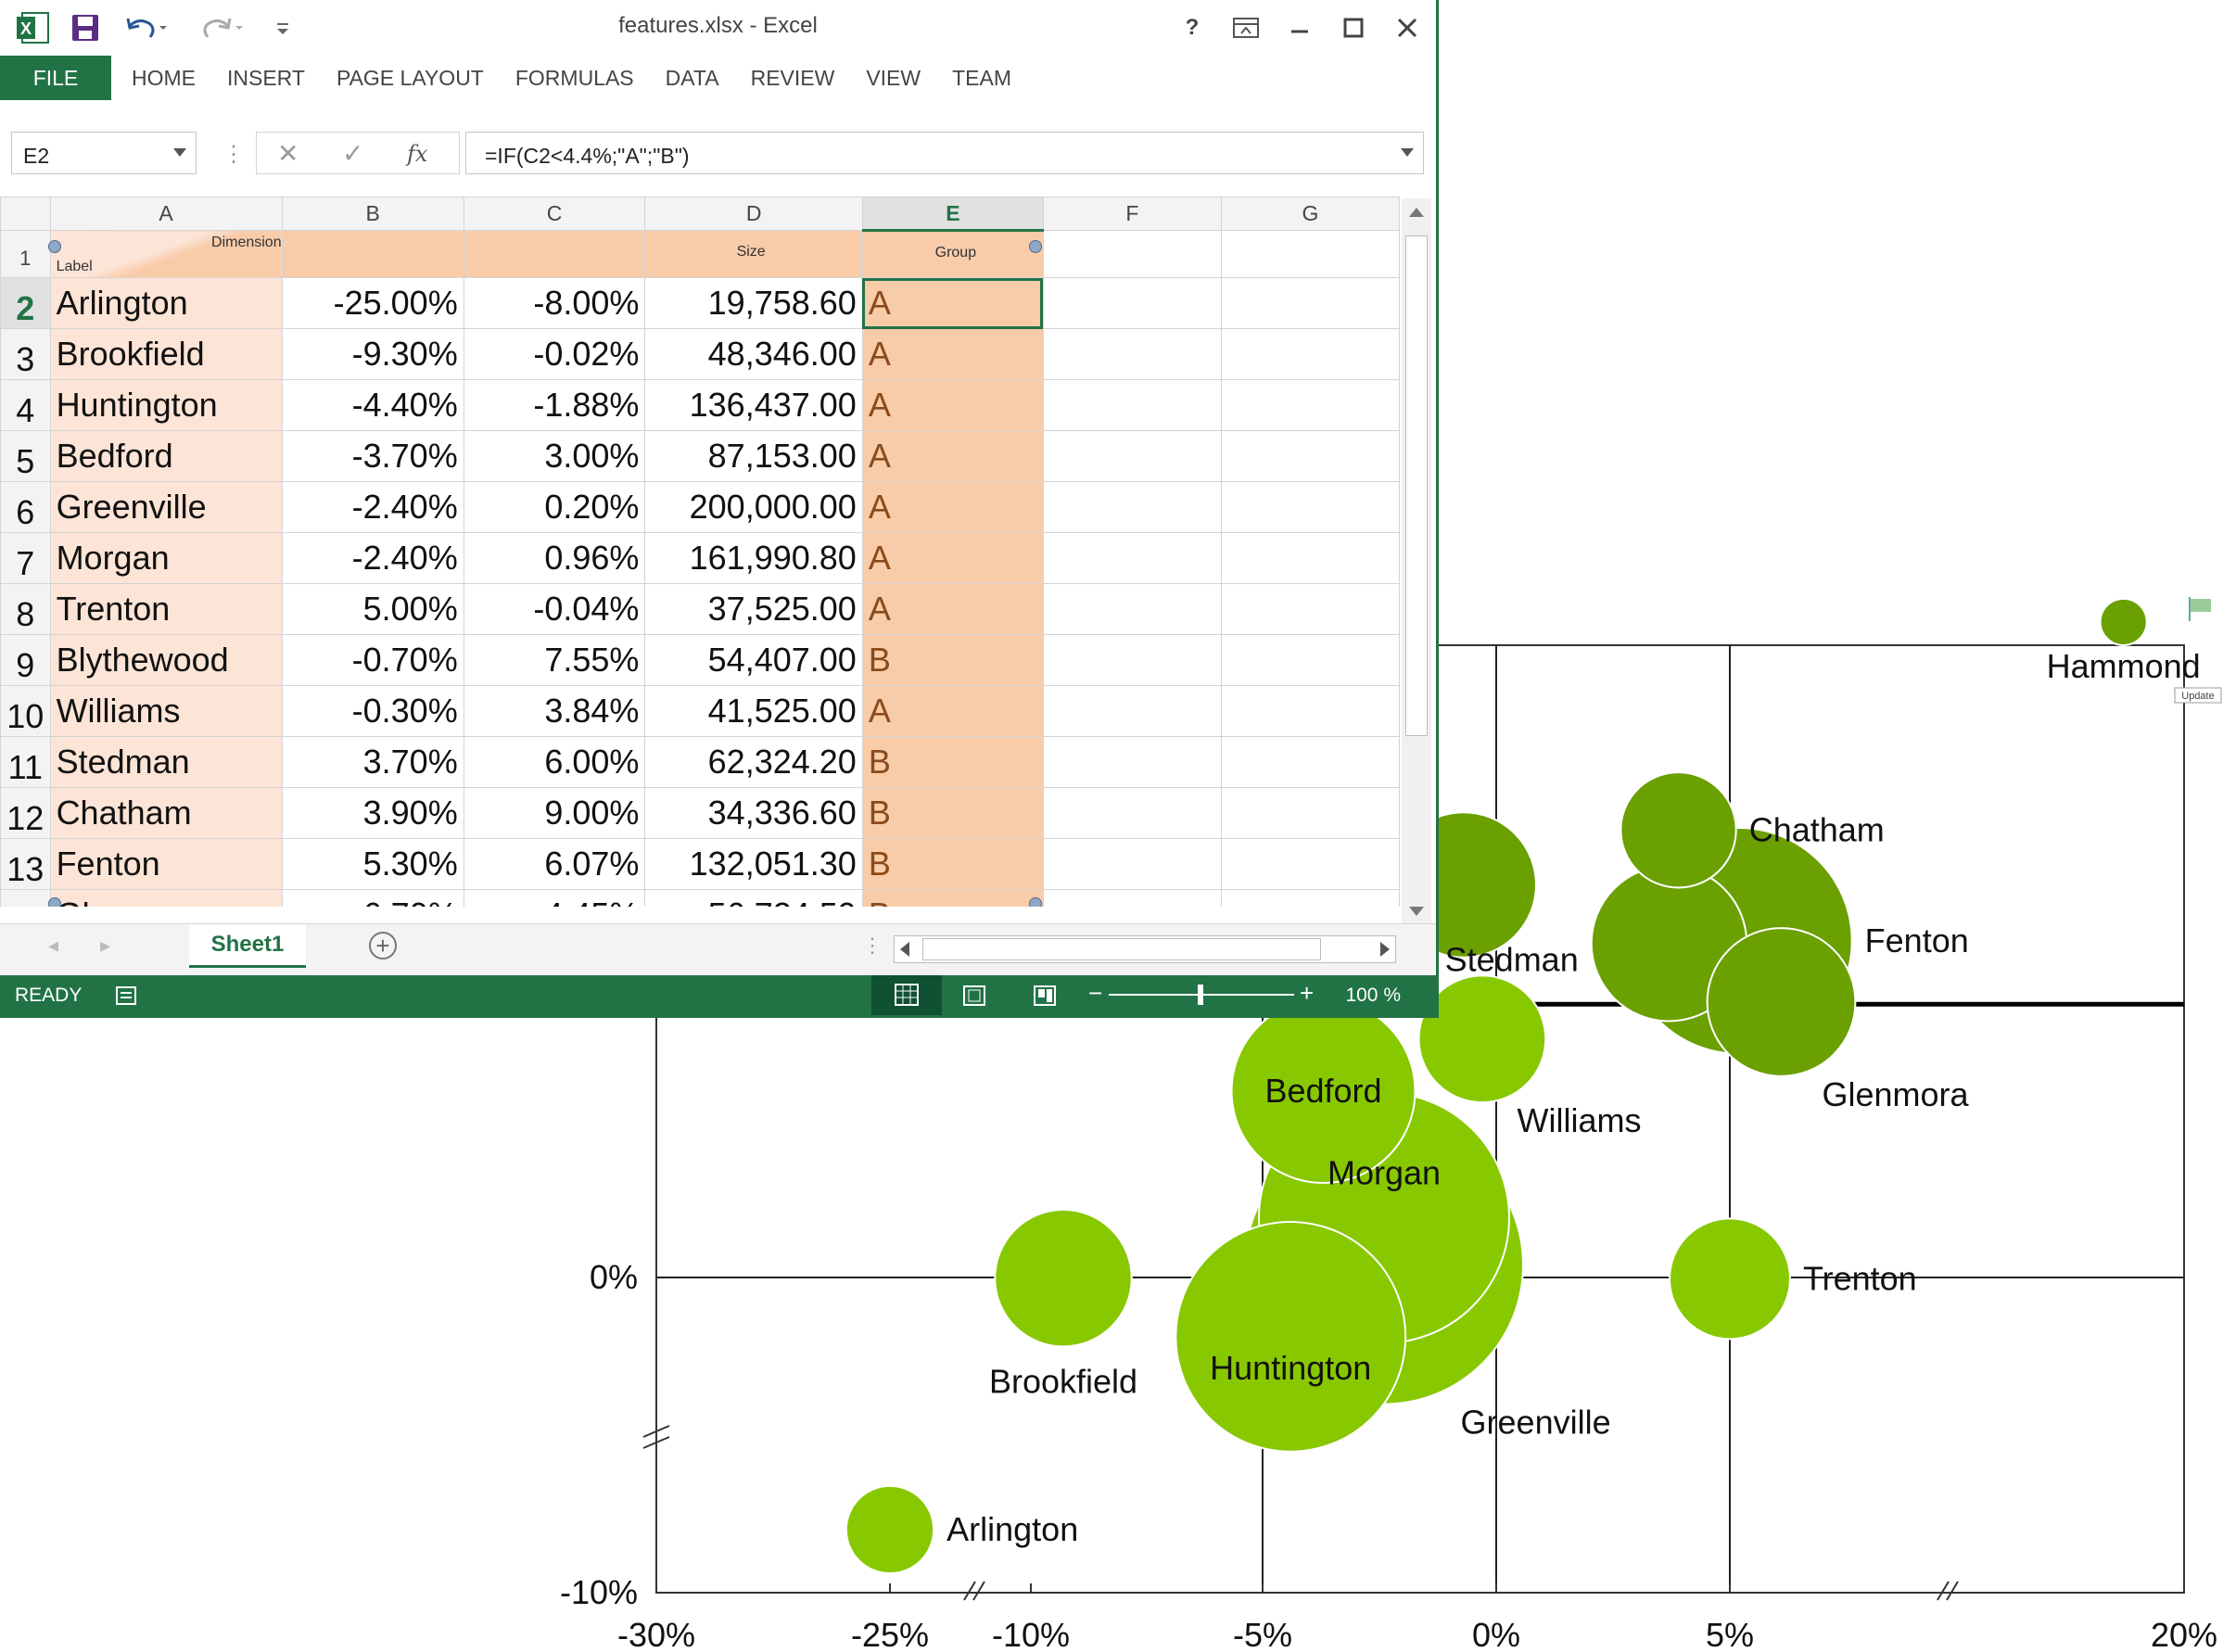 Image resolution: width=2223 pixels, height=1652 pixels. What do you see at coordinates (372, 254) in the screenshot?
I see `cell-b1` at bounding box center [372, 254].